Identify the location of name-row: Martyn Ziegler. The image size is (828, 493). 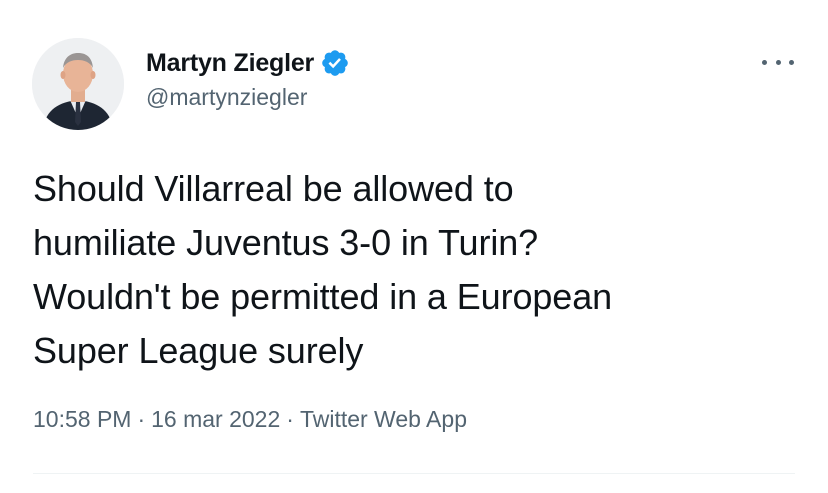
(248, 63).